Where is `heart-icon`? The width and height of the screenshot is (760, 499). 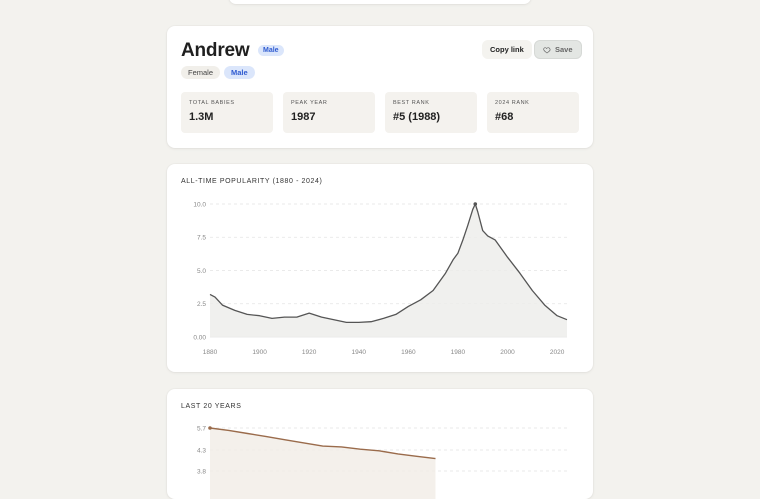
heart-icon is located at coordinates (547, 49).